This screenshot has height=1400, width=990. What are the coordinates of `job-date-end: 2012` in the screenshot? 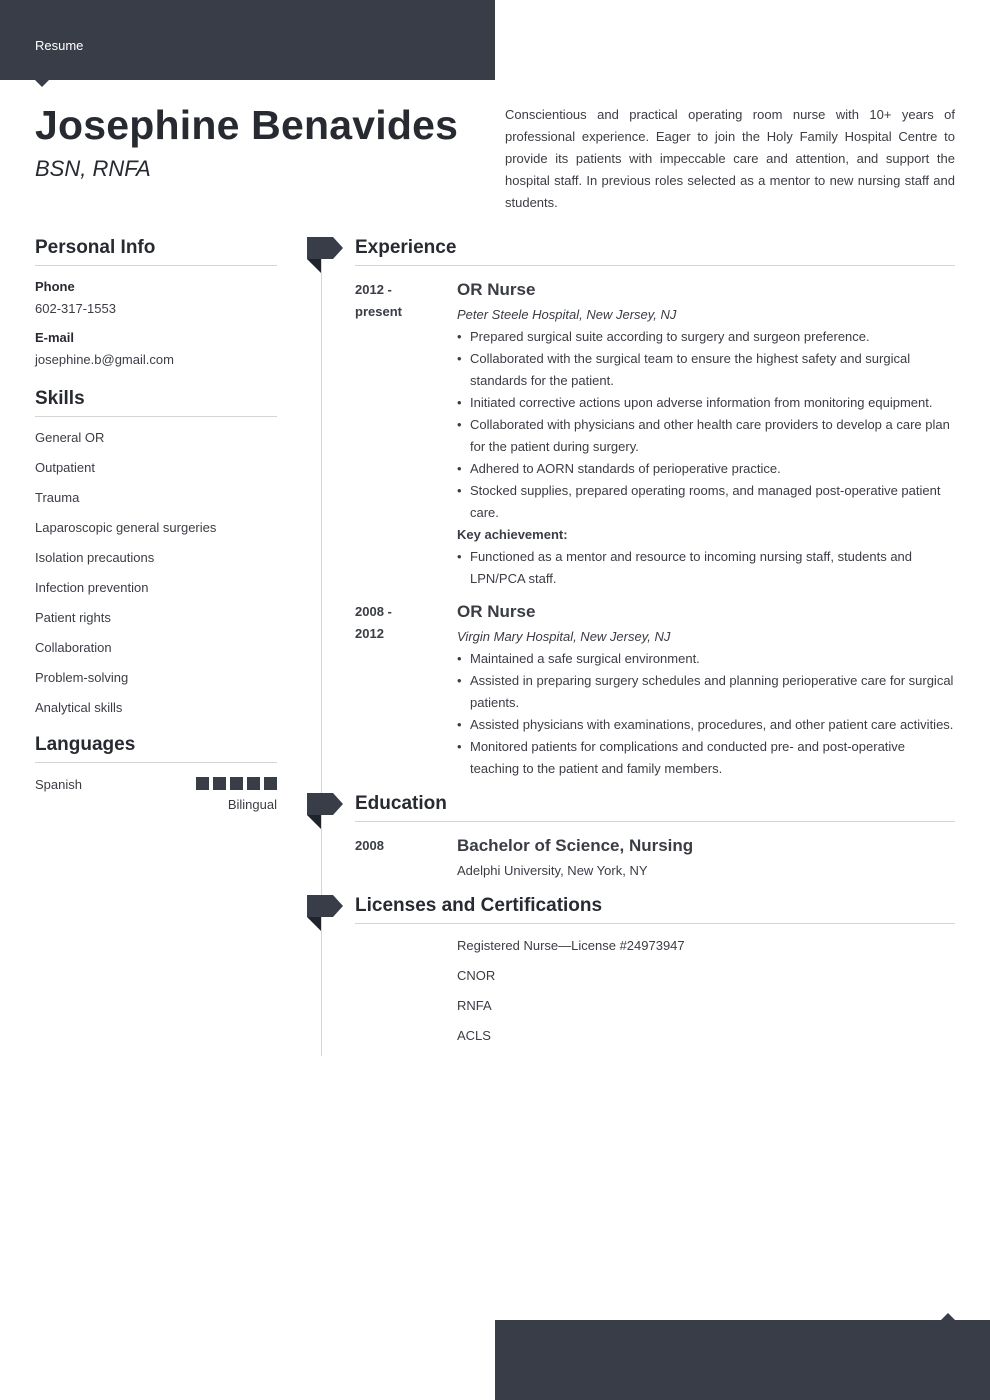 It's located at (369, 633).